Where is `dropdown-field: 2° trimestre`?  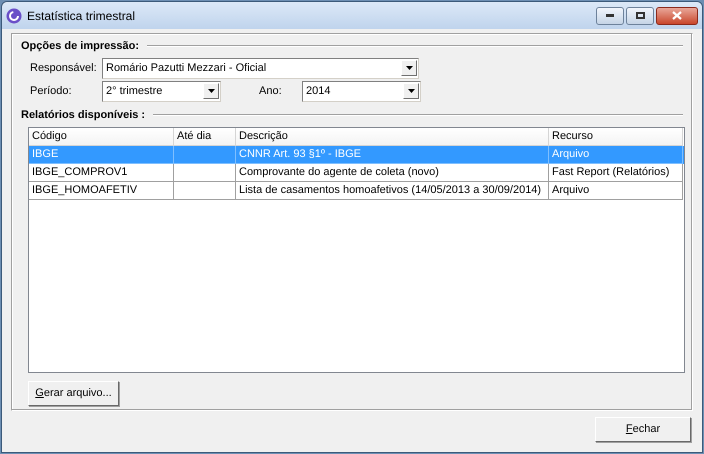 dropdown-field: 2° trimestre is located at coordinates (161, 91).